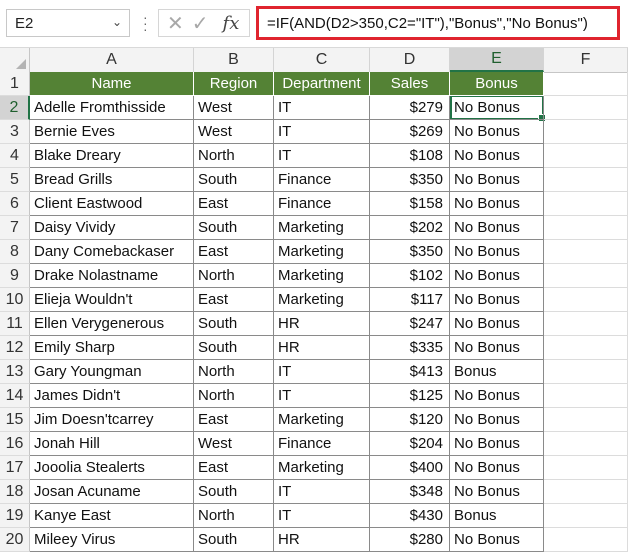 The image size is (628, 553). Describe the element at coordinates (112, 252) in the screenshot. I see `table-cell: Dany Comebackaser` at that location.